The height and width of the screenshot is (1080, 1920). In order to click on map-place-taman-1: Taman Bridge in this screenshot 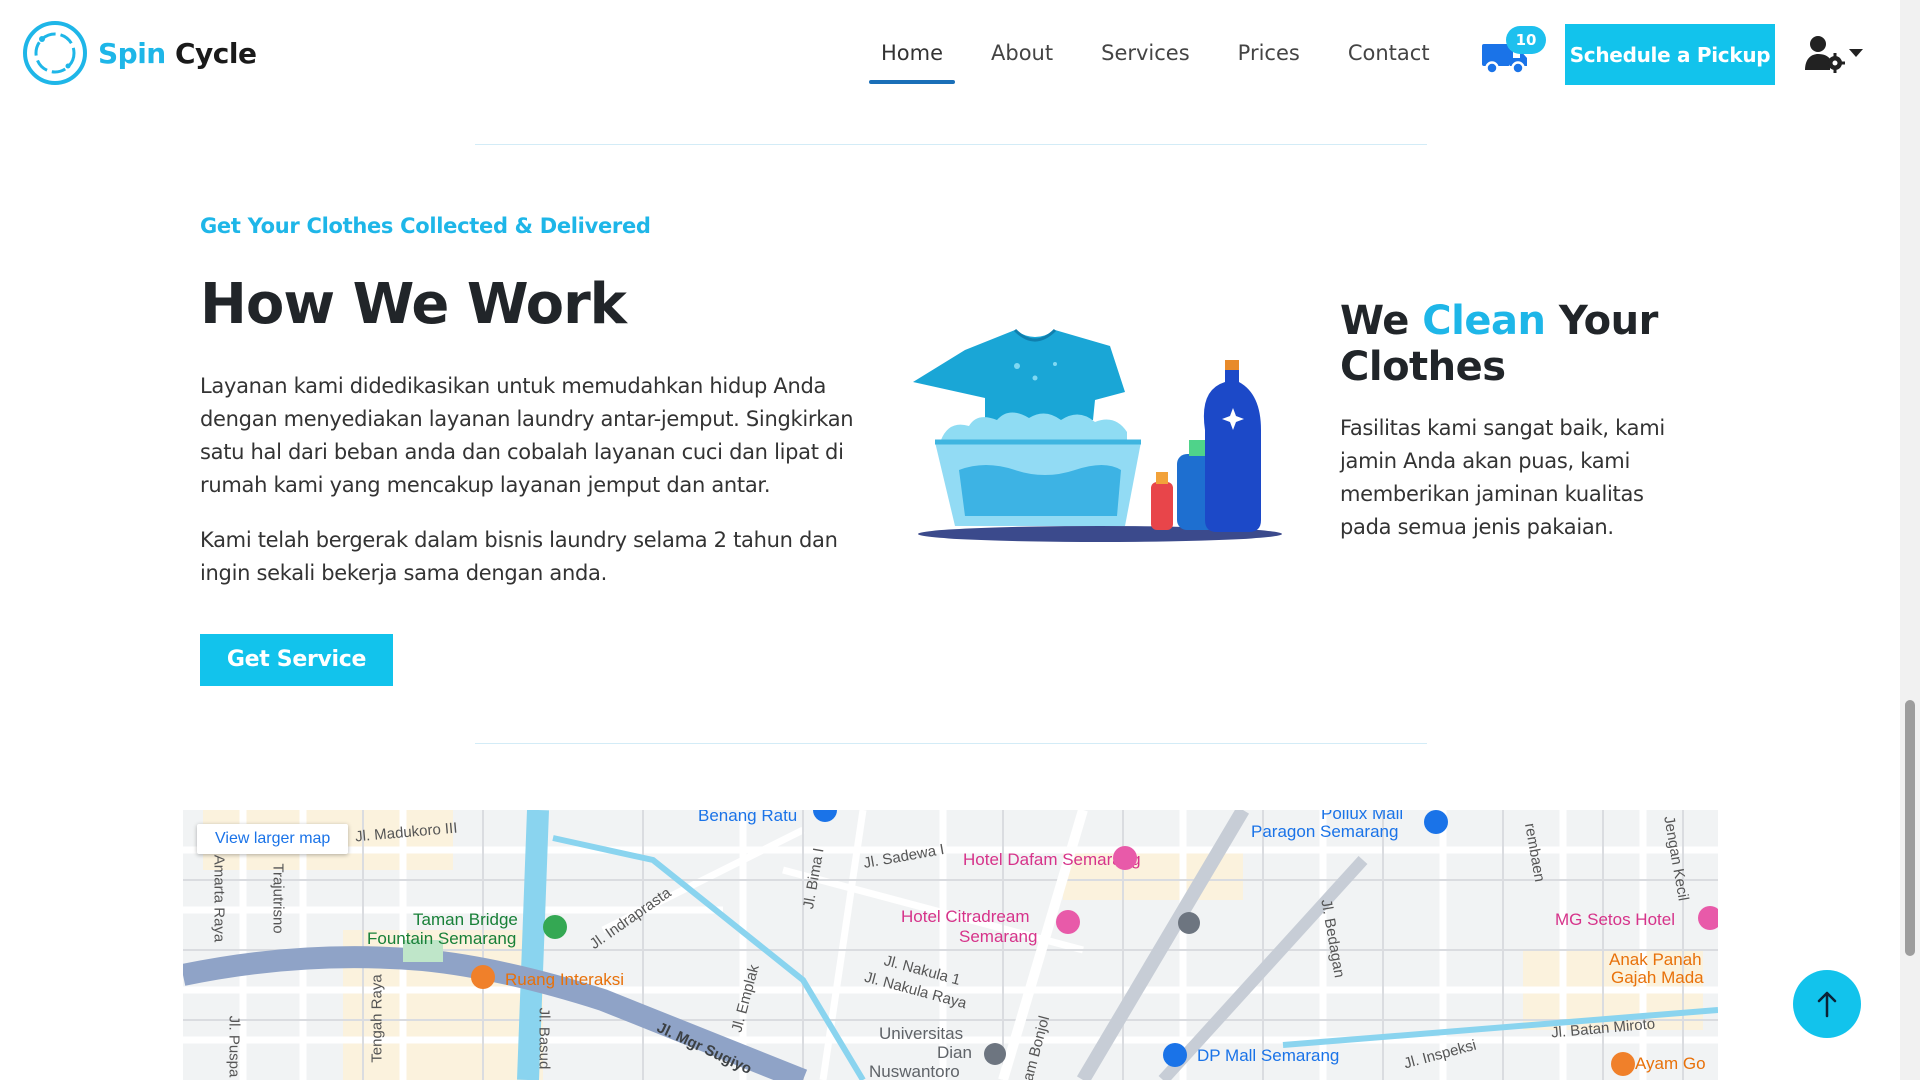, I will do `click(465, 920)`.